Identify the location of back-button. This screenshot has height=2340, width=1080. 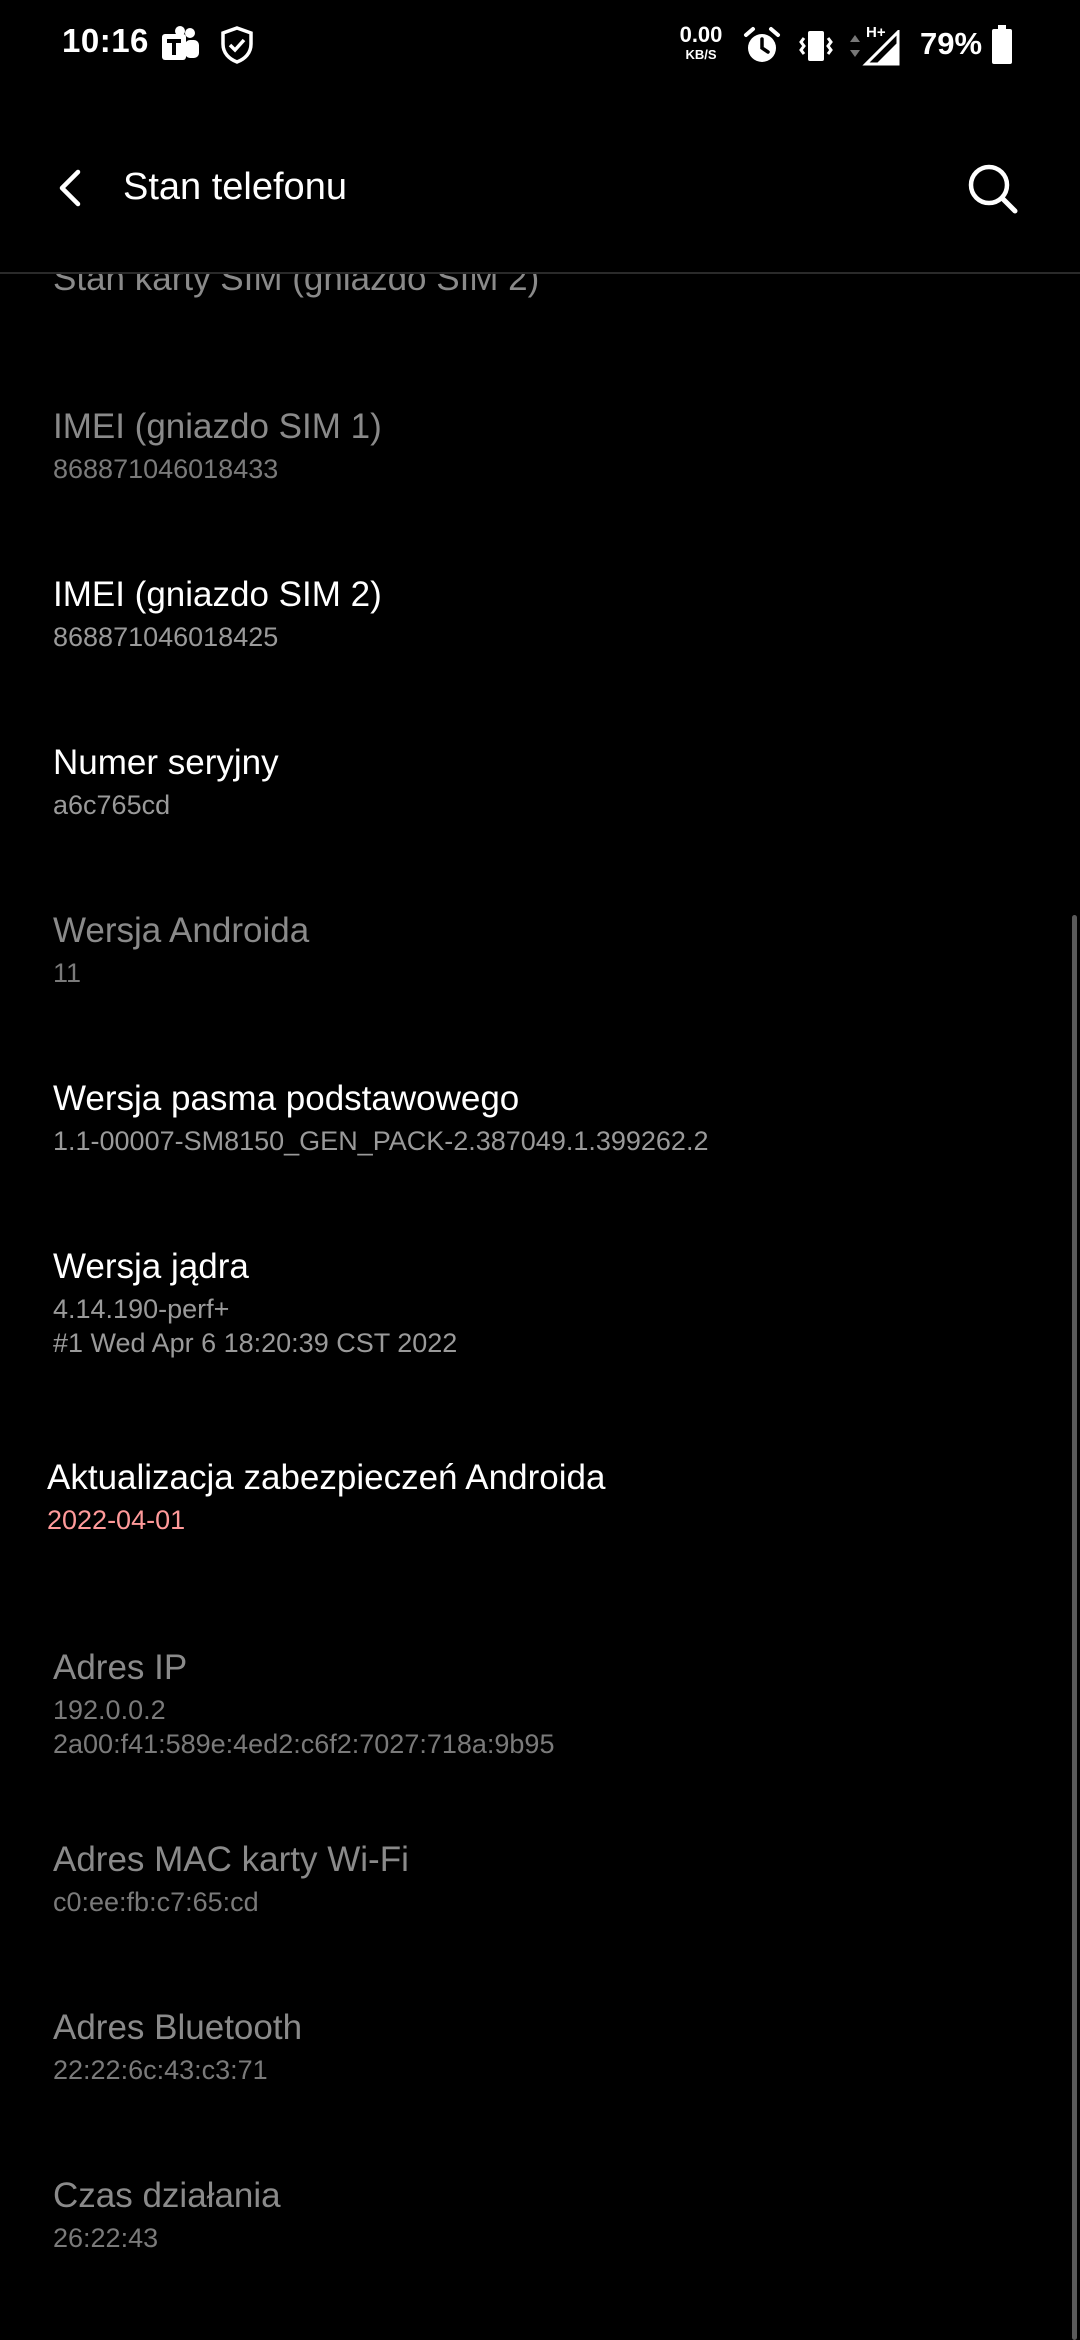
(70, 188).